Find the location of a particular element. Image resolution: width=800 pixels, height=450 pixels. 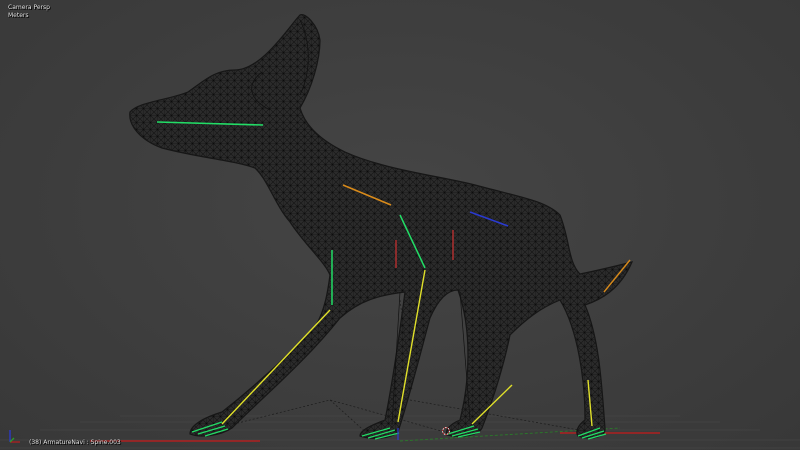

bone-front-lower is located at coordinates (276, 367).